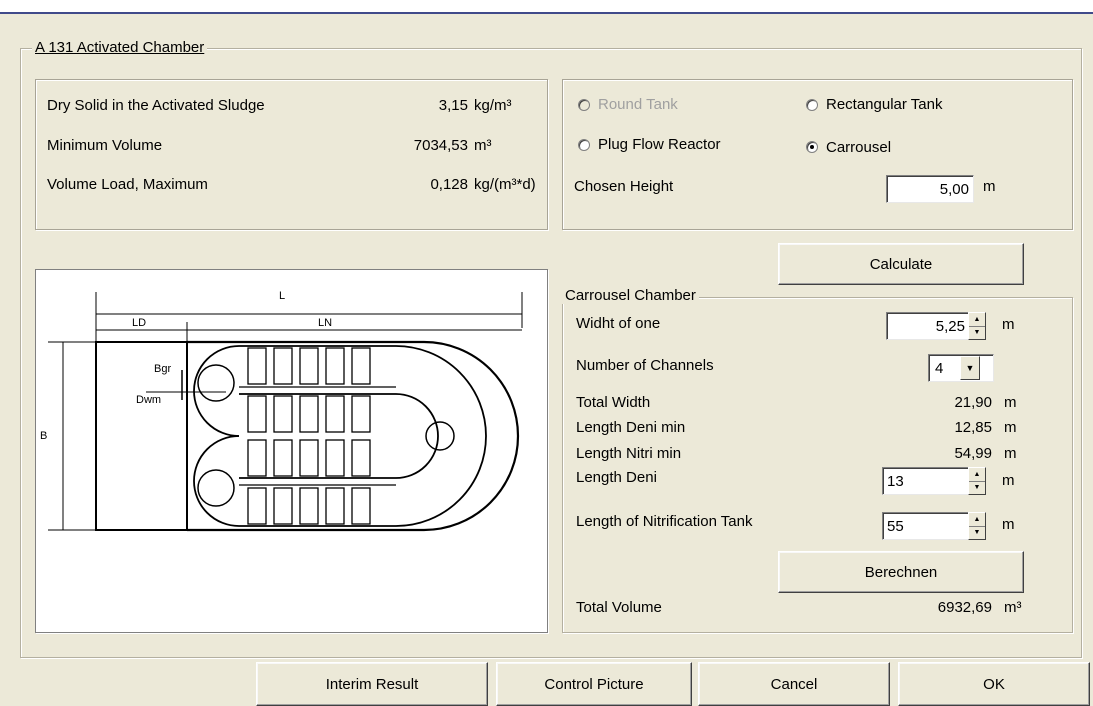 This screenshot has height=706, width=1093. I want to click on carrousel-radio, so click(812, 147).